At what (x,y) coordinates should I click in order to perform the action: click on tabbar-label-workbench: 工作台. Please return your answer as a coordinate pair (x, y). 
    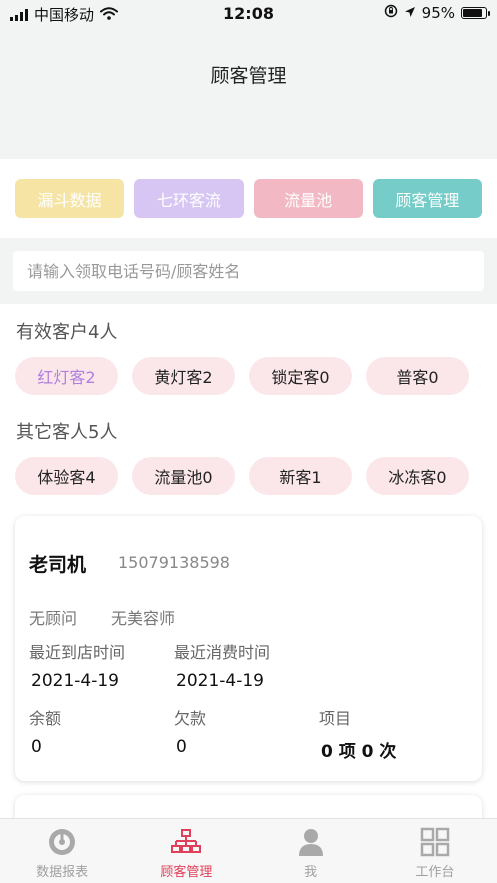
    Looking at the image, I should click on (435, 872).